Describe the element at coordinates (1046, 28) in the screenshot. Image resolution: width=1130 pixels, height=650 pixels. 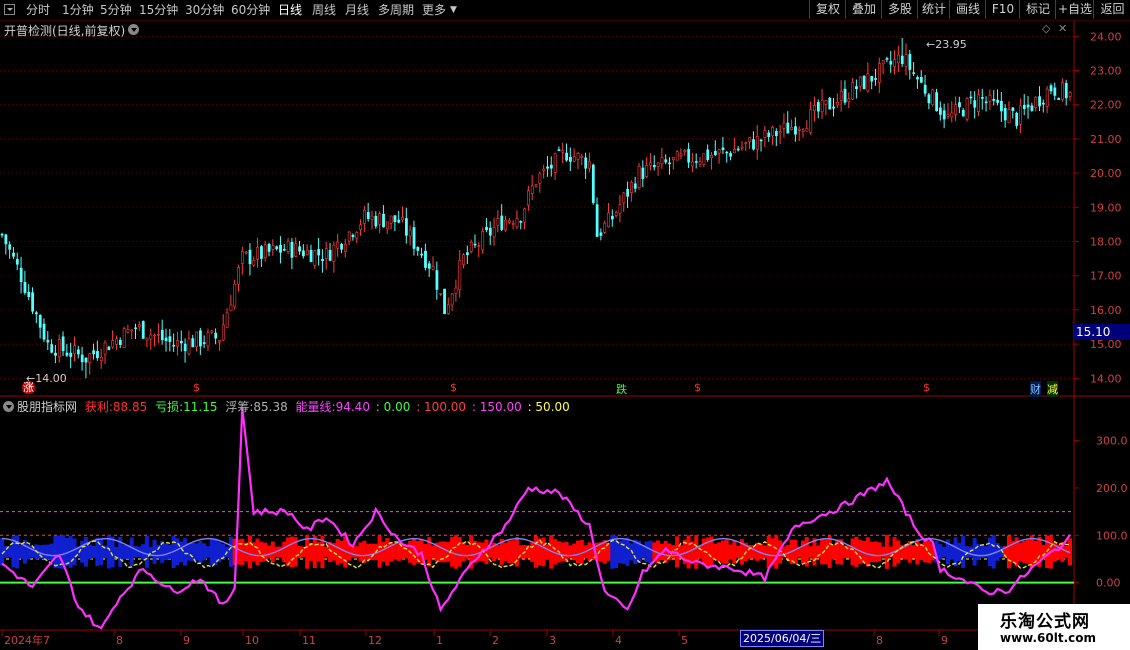
I see `diamond-icon: ◇` at that location.